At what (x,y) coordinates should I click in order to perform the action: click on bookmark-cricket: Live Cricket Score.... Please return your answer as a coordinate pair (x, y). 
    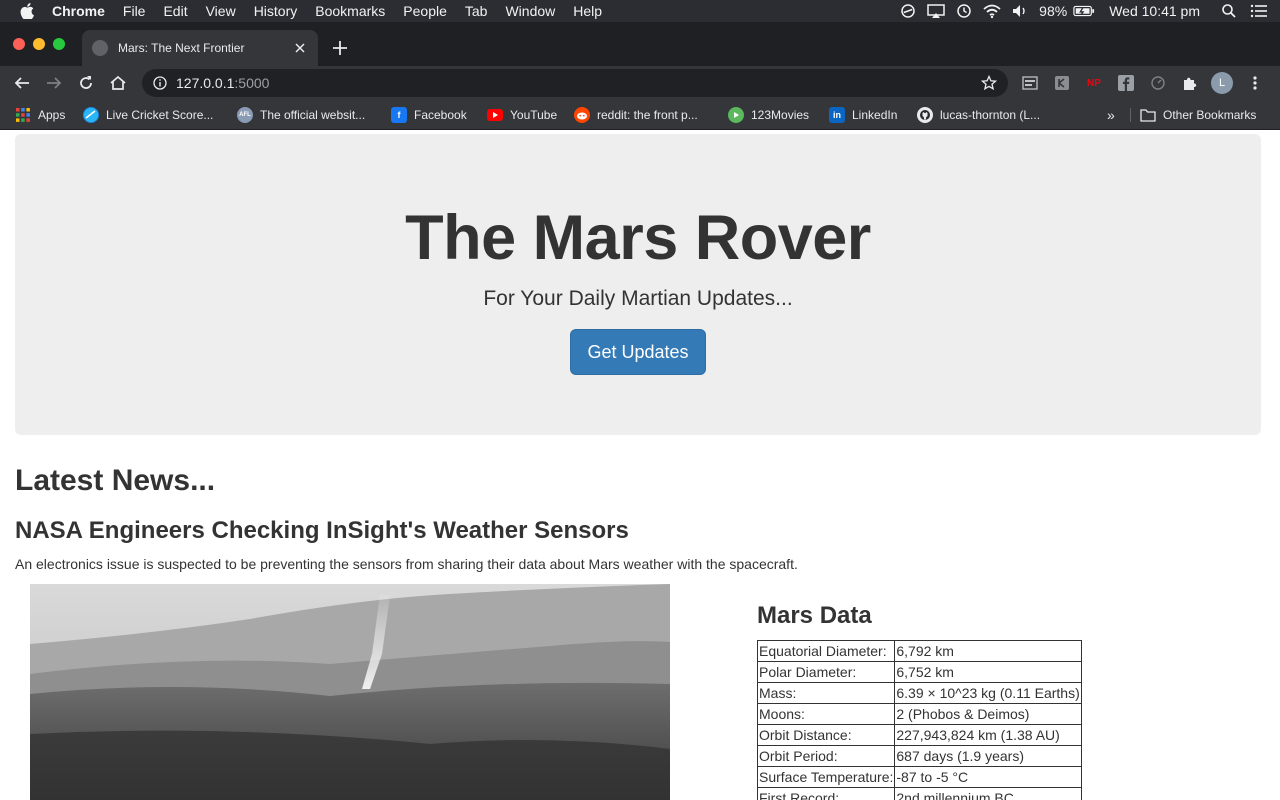
    Looking at the image, I should click on (148, 115).